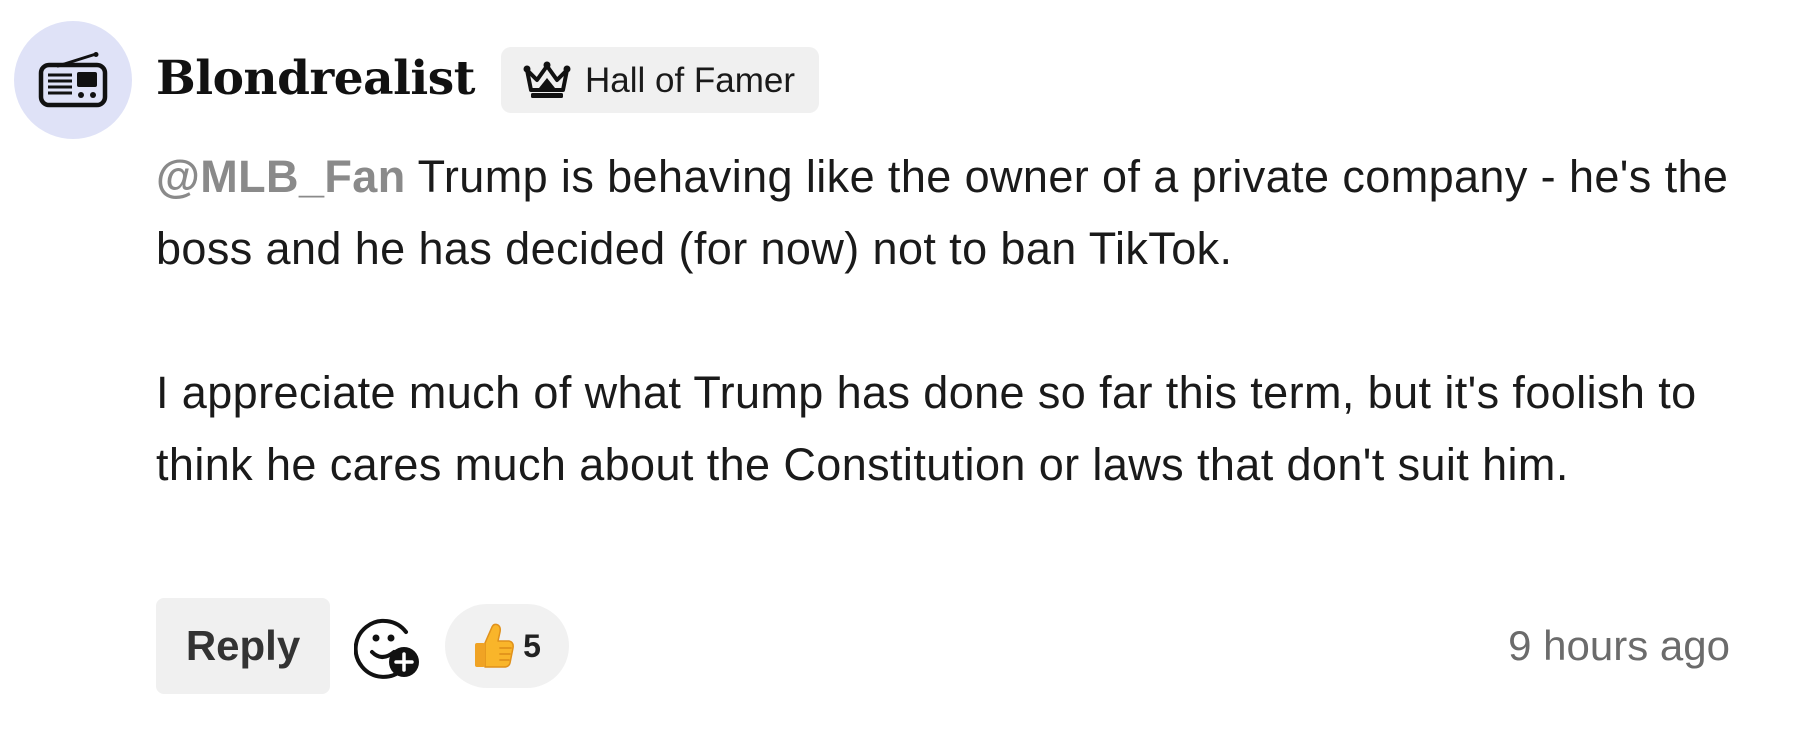  I want to click on mention-link: @MLB_Fan, so click(281, 176).